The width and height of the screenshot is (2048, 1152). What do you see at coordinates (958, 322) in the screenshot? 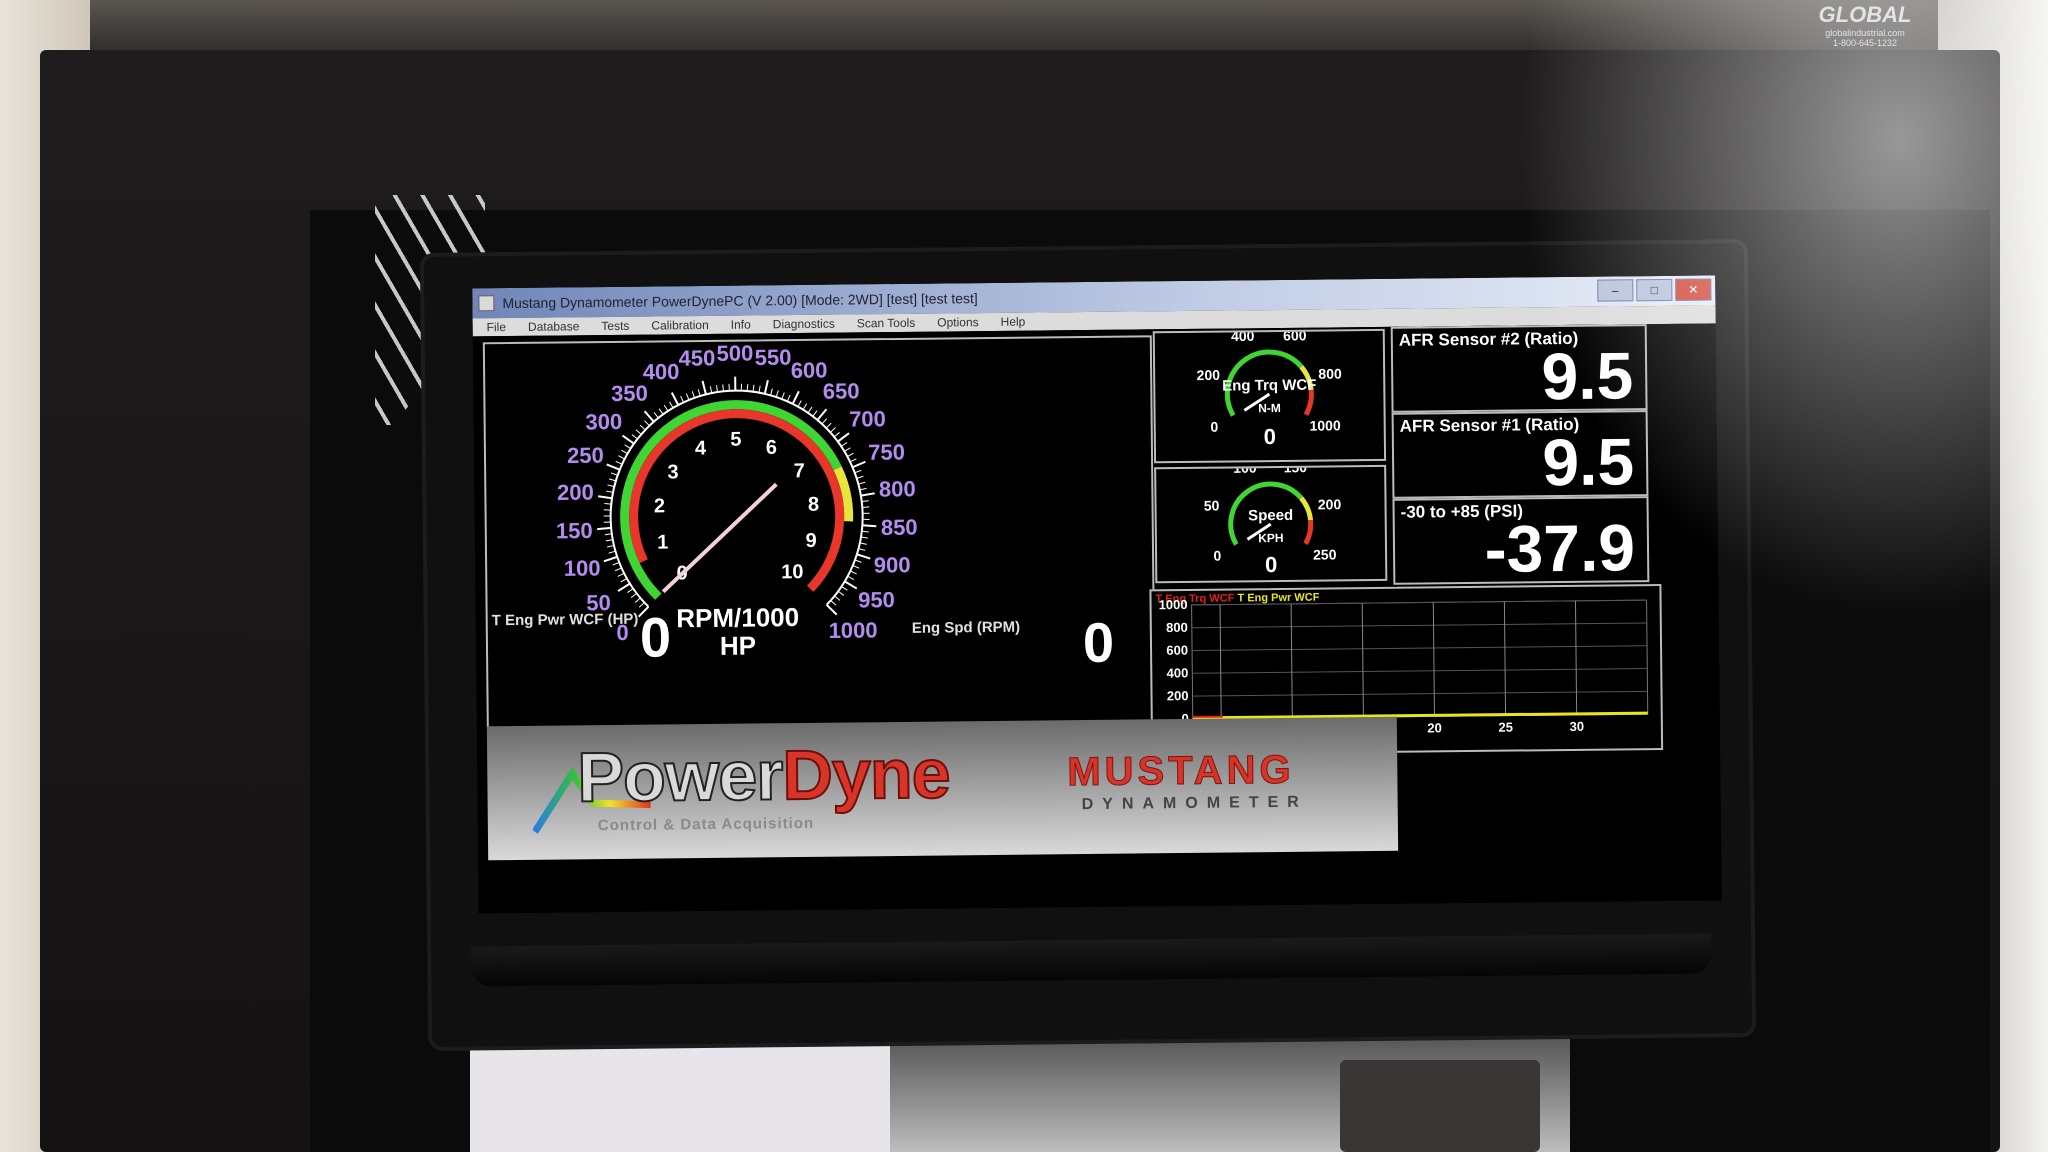
I see `menu-options: Options` at bounding box center [958, 322].